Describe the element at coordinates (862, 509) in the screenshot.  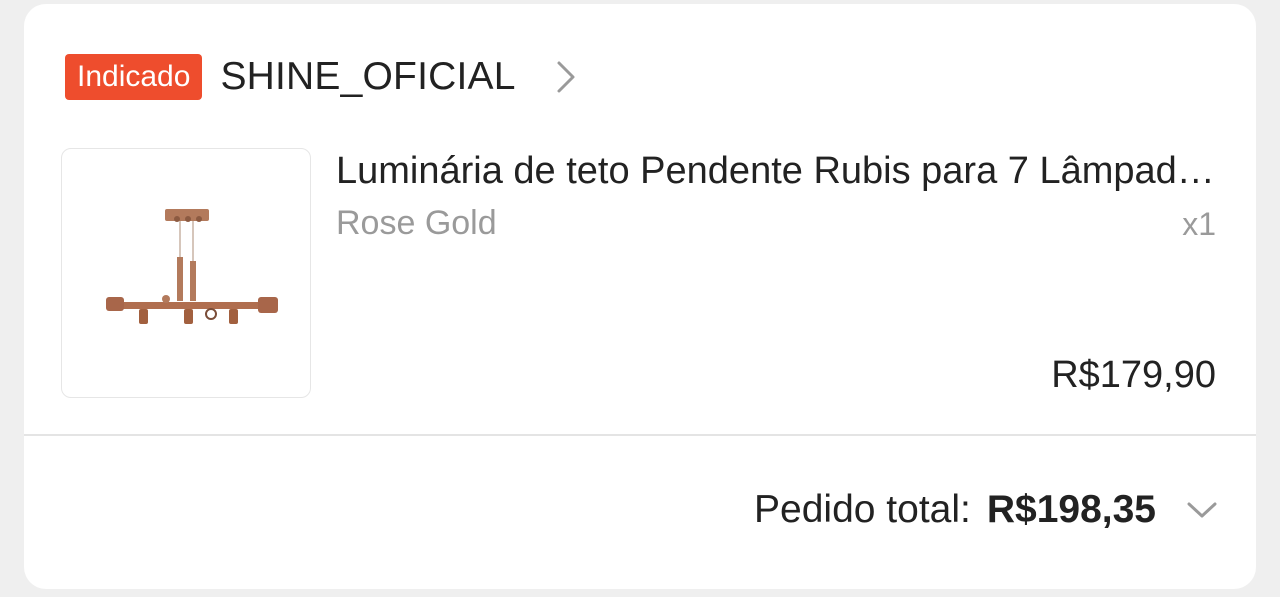
I see `order-total-label: Pedido total:` at that location.